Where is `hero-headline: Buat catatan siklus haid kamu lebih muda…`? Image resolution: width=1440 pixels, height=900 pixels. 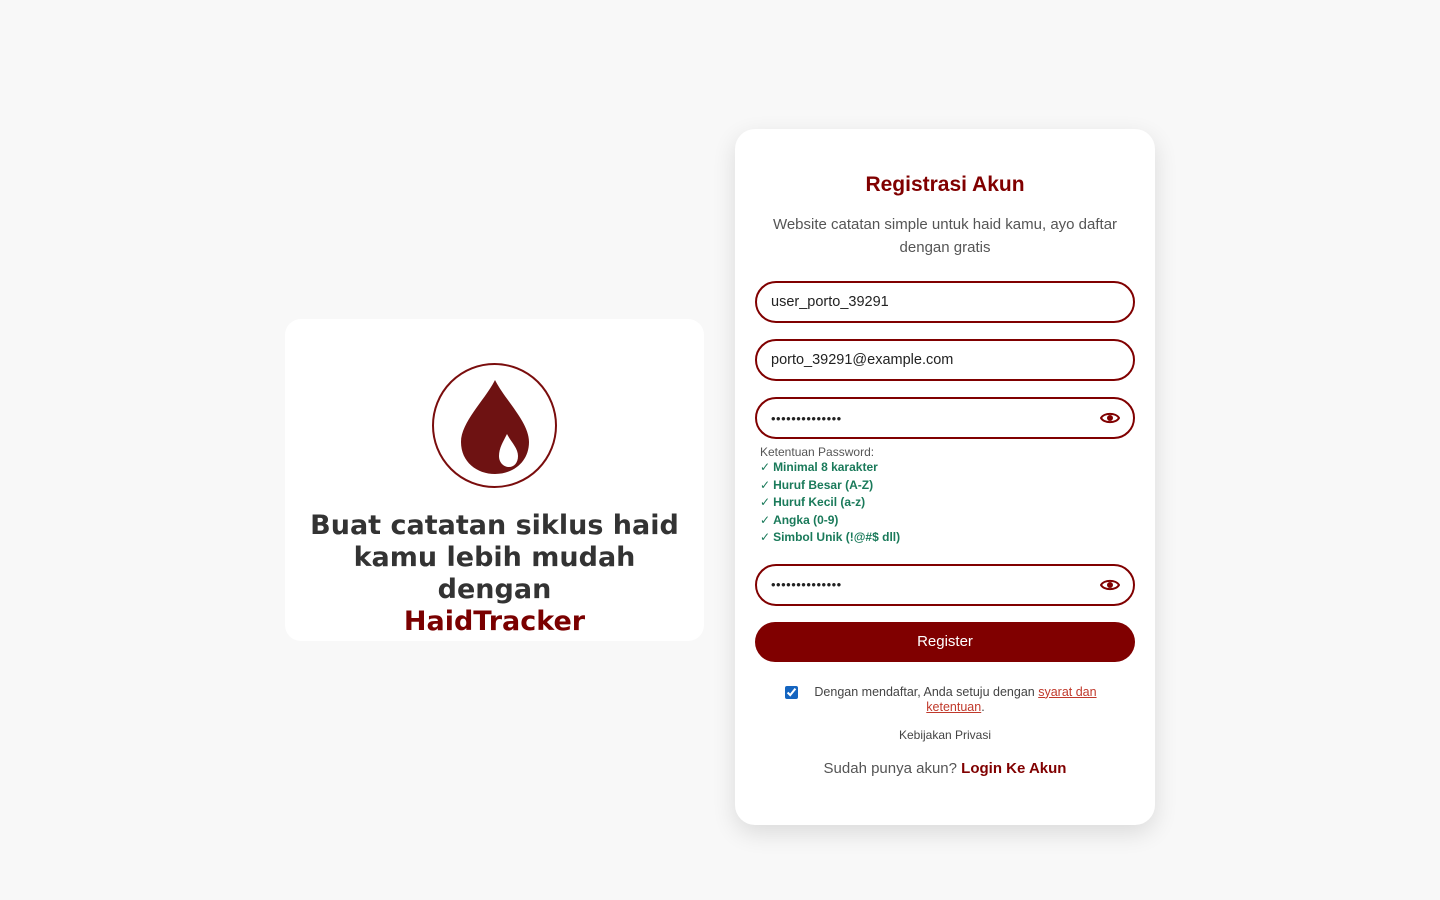 hero-headline: Buat catatan siklus haid kamu lebih muda… is located at coordinates (495, 574).